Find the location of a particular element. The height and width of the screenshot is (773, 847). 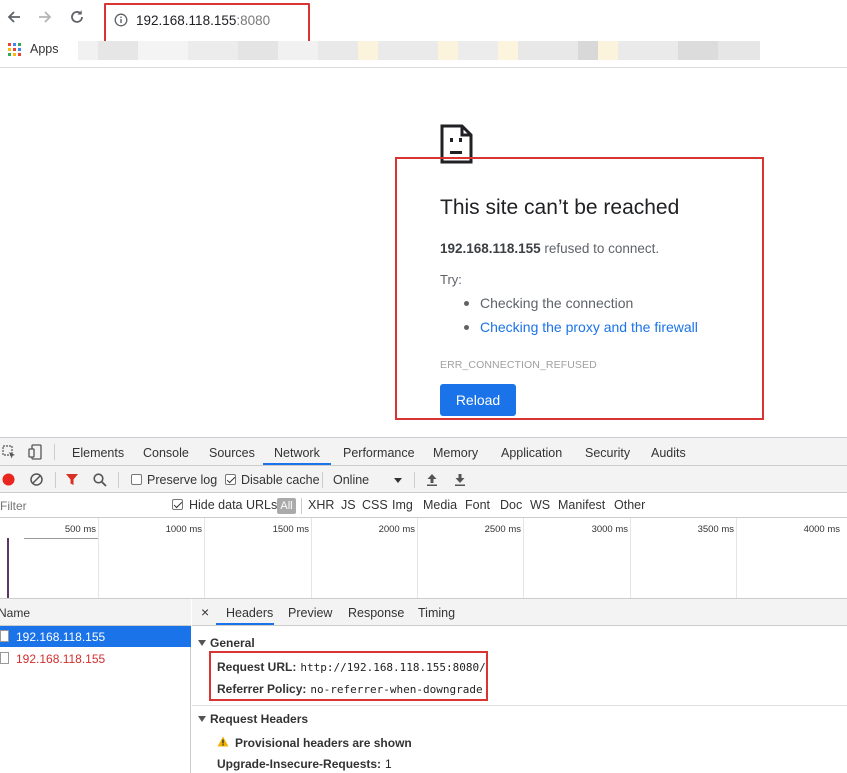

network-toolbar: Preserve log Disable cache Online is located at coordinates (423, 479).